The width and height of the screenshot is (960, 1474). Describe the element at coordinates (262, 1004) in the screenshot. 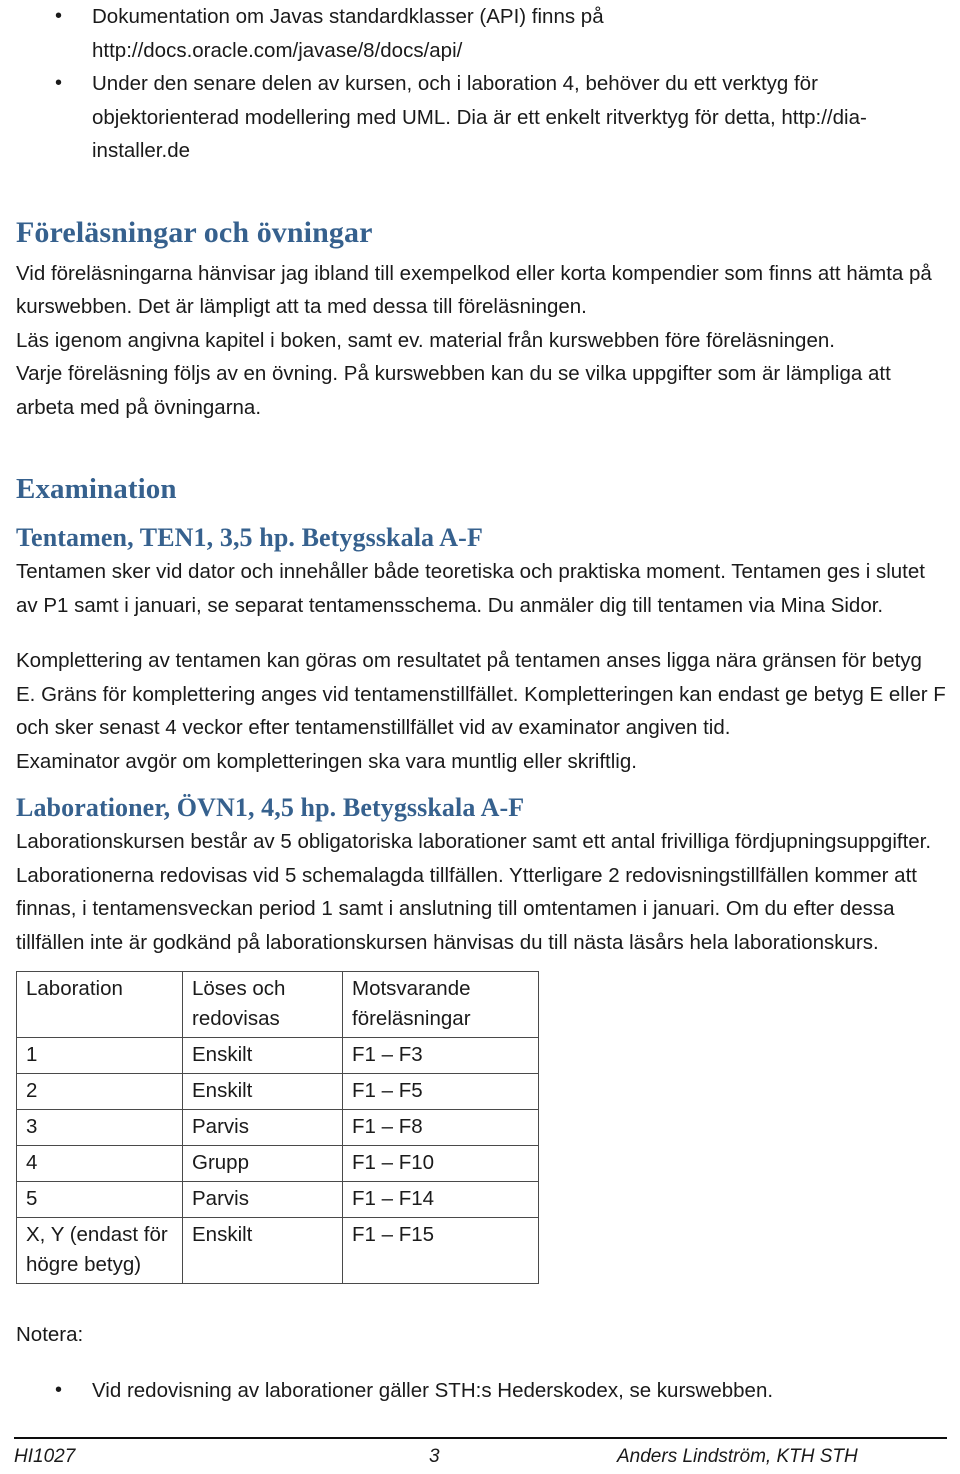

I see `table-header-cell-loses-redovisas: Löses och redovisas` at that location.